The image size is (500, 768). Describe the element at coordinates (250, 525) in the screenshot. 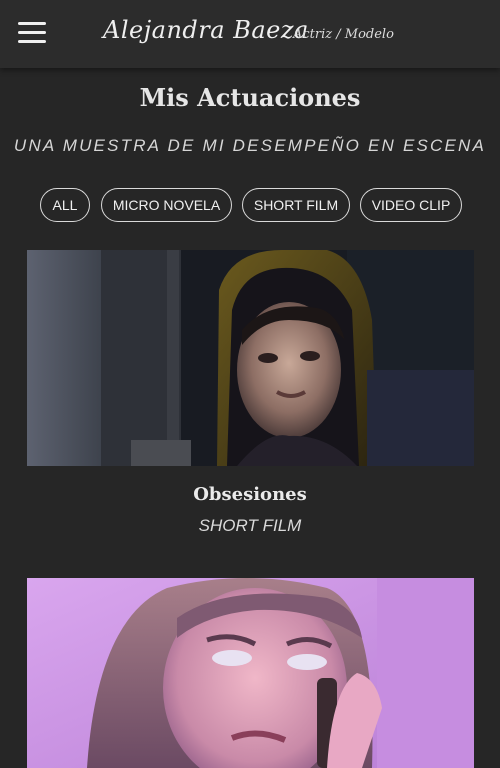

I see `work-category: SHORT FILM` at that location.